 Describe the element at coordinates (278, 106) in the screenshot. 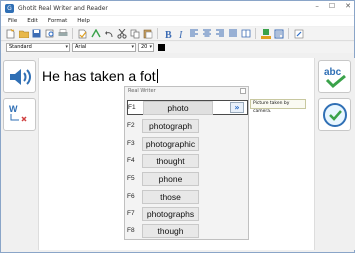

I see `definition-tooltip: Picture taken by camera.` at that location.